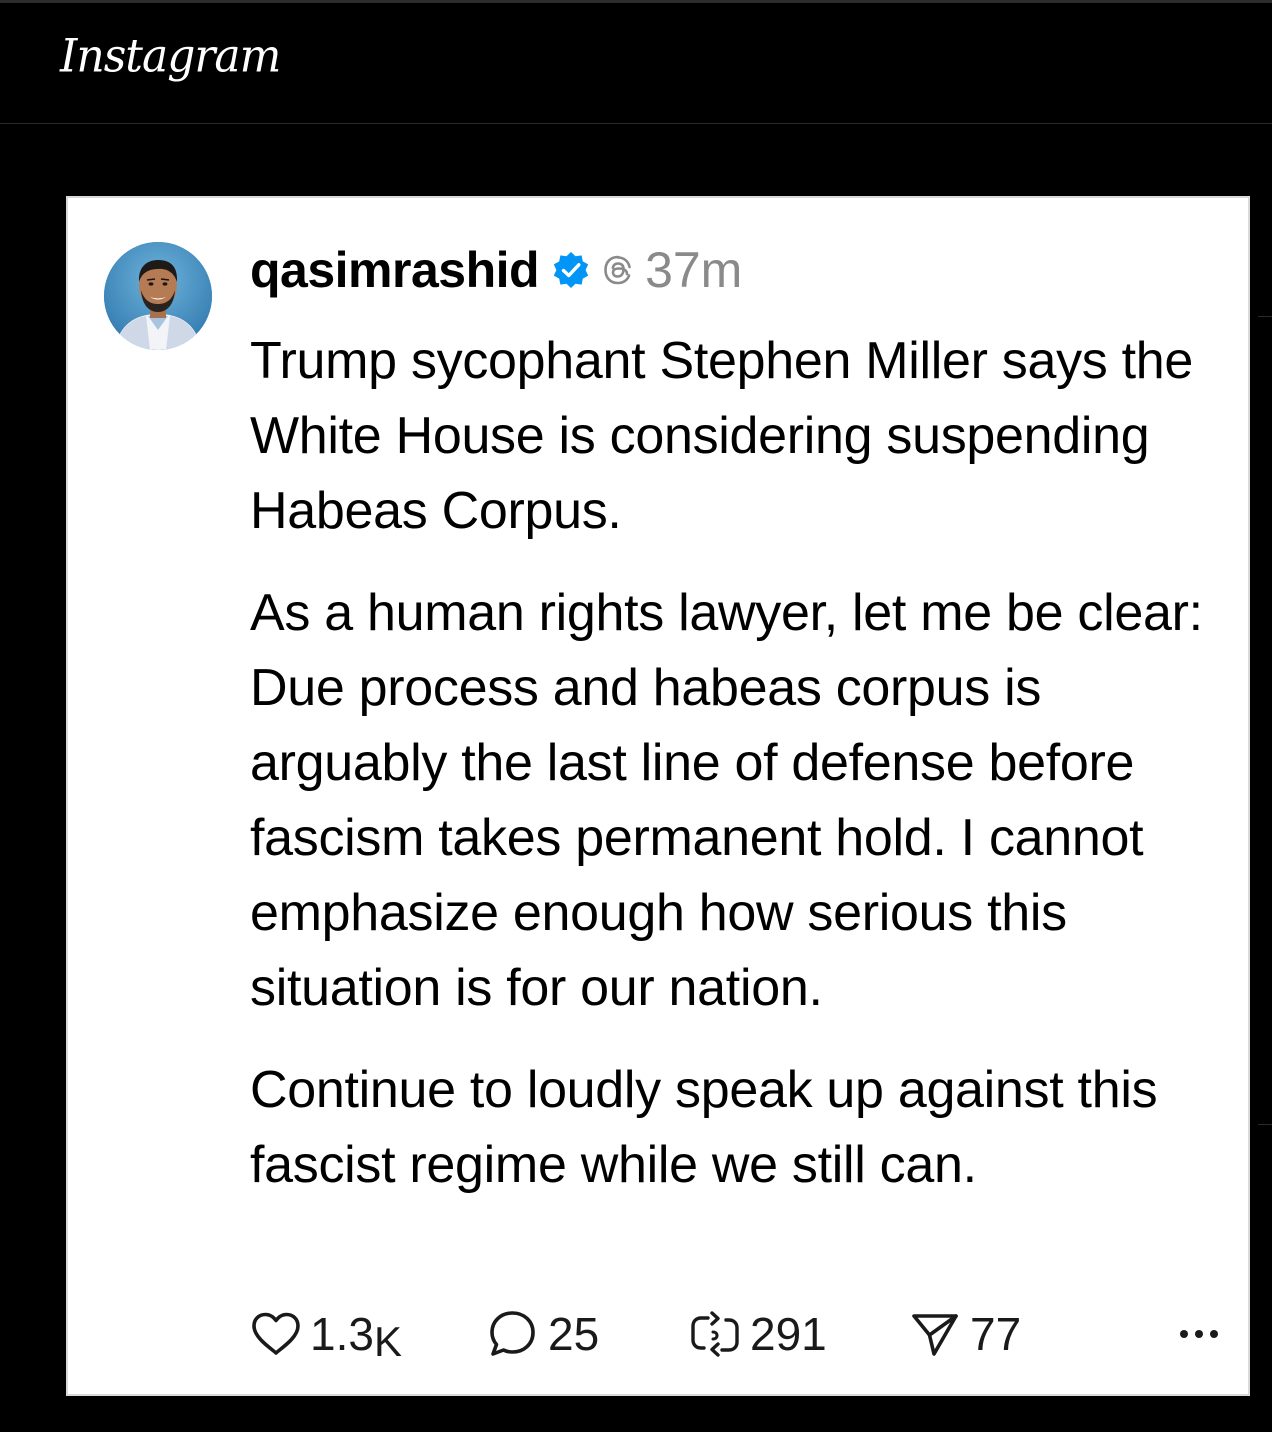 Image resolution: width=1272 pixels, height=1432 pixels. Describe the element at coordinates (964, 1334) in the screenshot. I see `share-button: 77` at that location.